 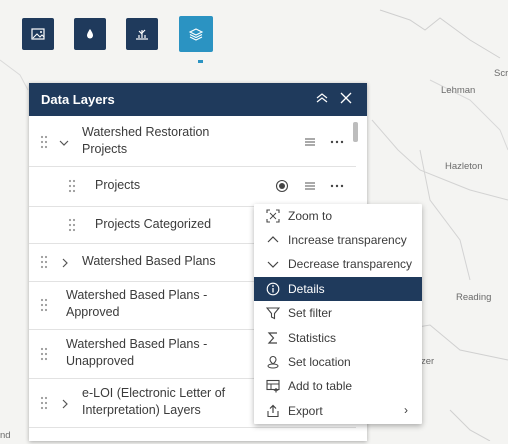 I want to click on map-label-reading: Reading, so click(x=474, y=297).